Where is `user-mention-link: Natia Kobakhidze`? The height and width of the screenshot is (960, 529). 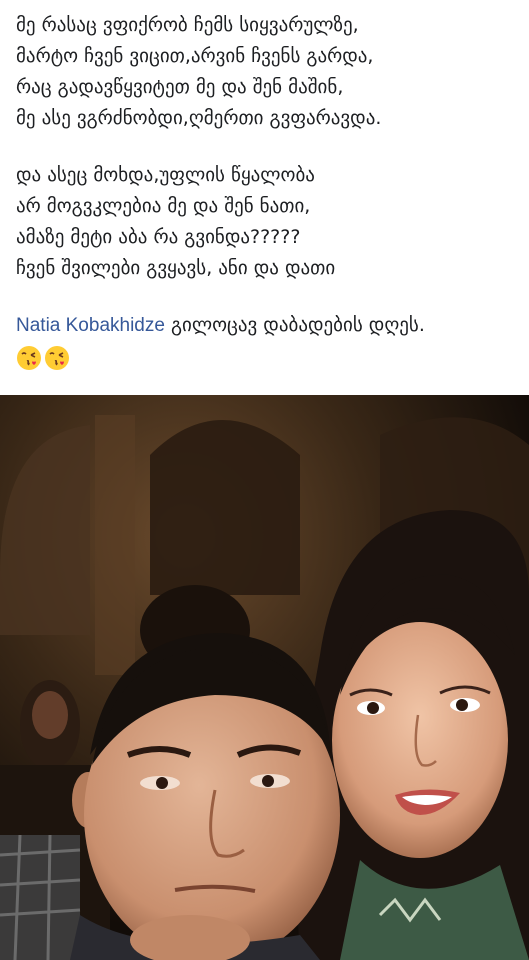 user-mention-link: Natia Kobakhidze is located at coordinates (90, 325).